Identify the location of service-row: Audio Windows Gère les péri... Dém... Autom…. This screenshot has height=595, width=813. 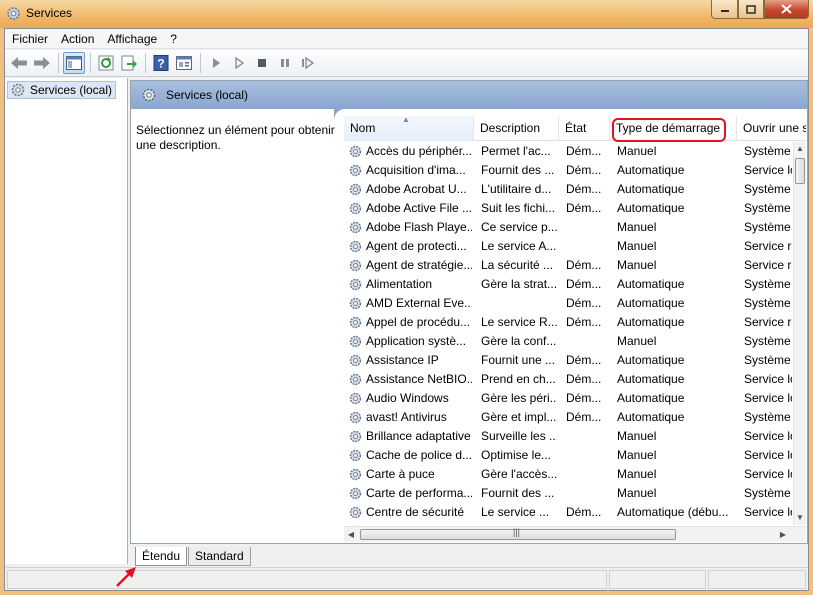
(568, 398).